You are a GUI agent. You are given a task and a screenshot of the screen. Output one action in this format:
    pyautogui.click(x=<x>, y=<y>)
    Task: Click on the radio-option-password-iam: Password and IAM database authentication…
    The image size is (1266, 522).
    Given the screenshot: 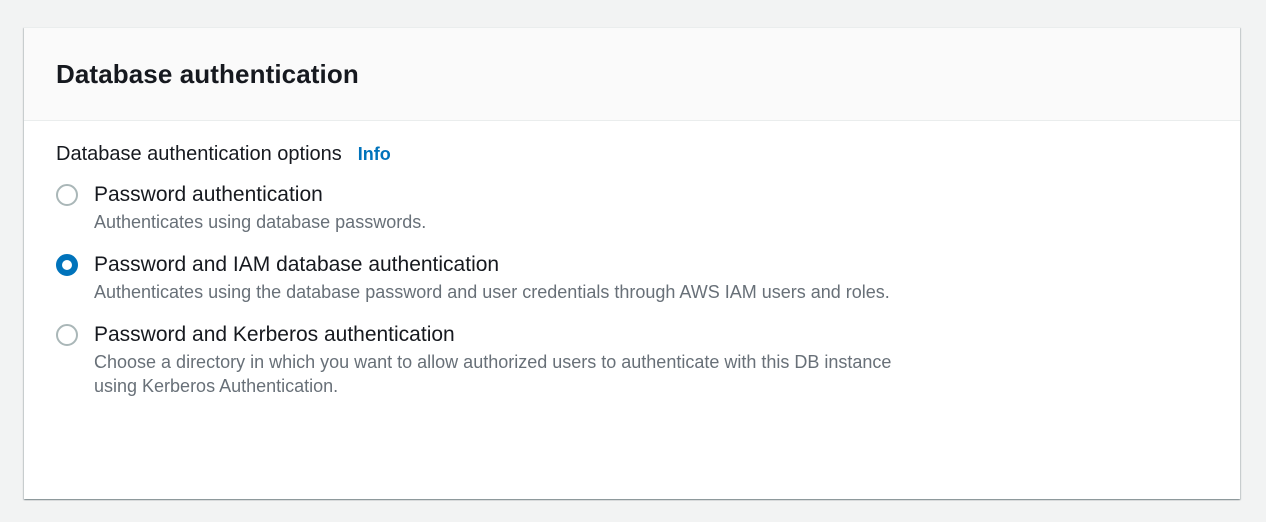 What is the action you would take?
    pyautogui.click(x=632, y=278)
    